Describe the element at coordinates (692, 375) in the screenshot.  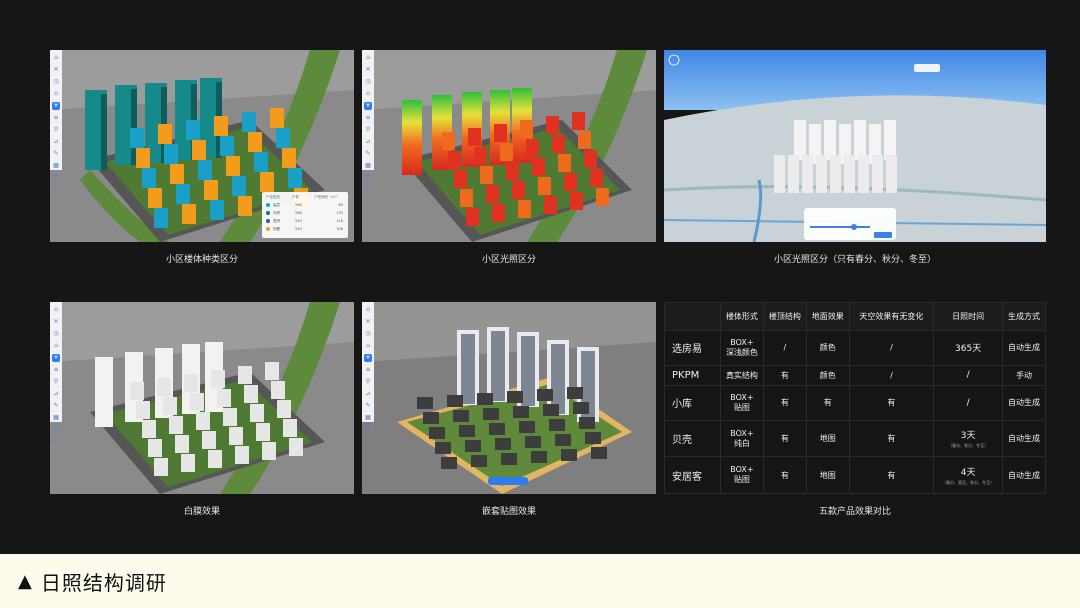
I see `product-name: PKPM` at that location.